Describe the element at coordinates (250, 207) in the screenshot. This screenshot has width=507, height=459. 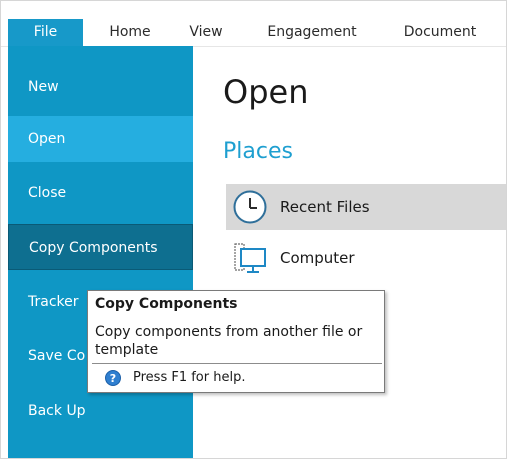
I see `clock-icon` at that location.